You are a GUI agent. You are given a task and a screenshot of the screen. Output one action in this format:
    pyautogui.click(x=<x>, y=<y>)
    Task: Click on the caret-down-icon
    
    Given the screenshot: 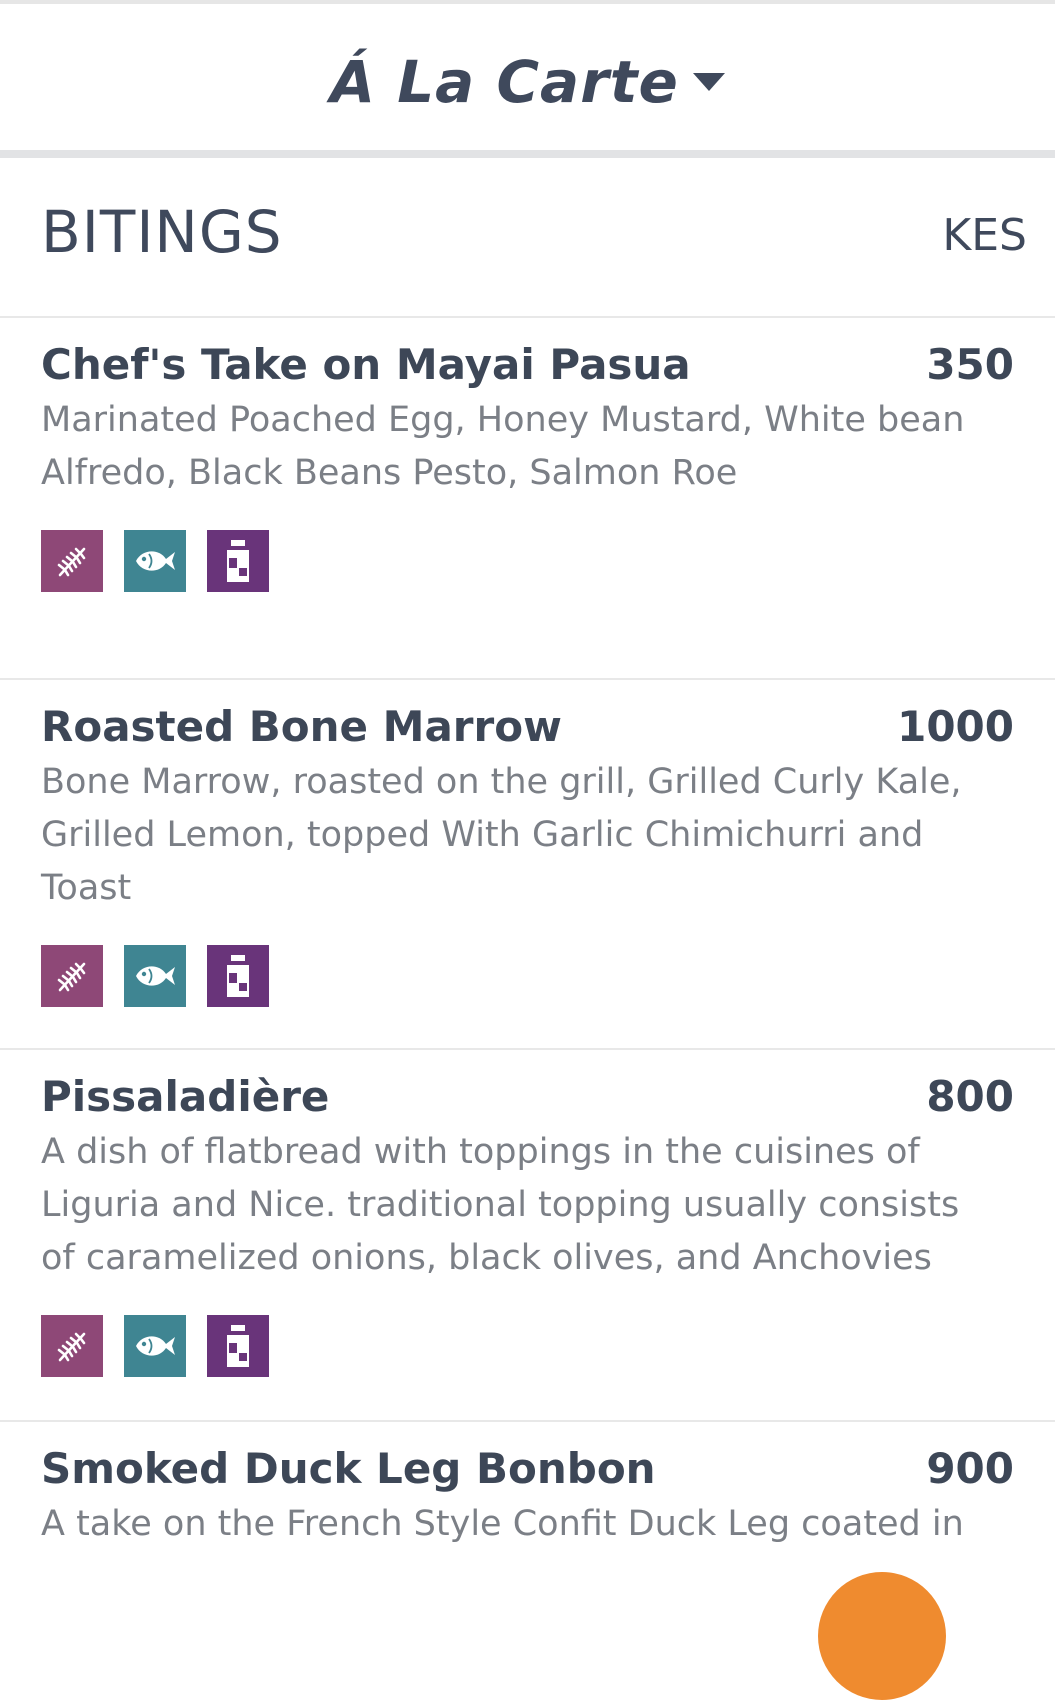 What is the action you would take?
    pyautogui.click(x=708, y=82)
    